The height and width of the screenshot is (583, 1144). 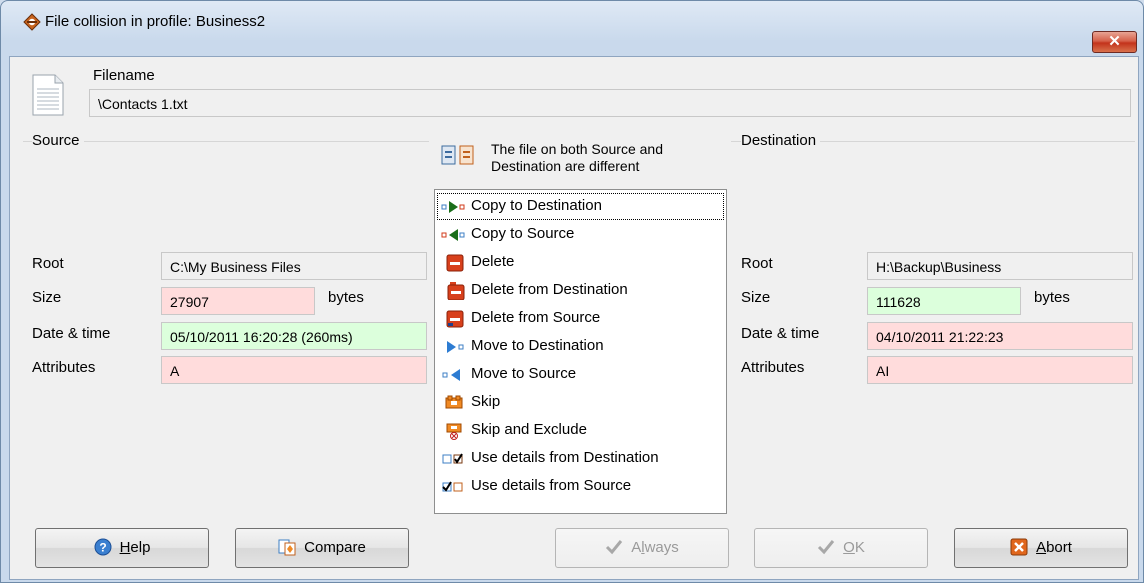 I want to click on close-icon: ✕, so click(x=1114, y=41).